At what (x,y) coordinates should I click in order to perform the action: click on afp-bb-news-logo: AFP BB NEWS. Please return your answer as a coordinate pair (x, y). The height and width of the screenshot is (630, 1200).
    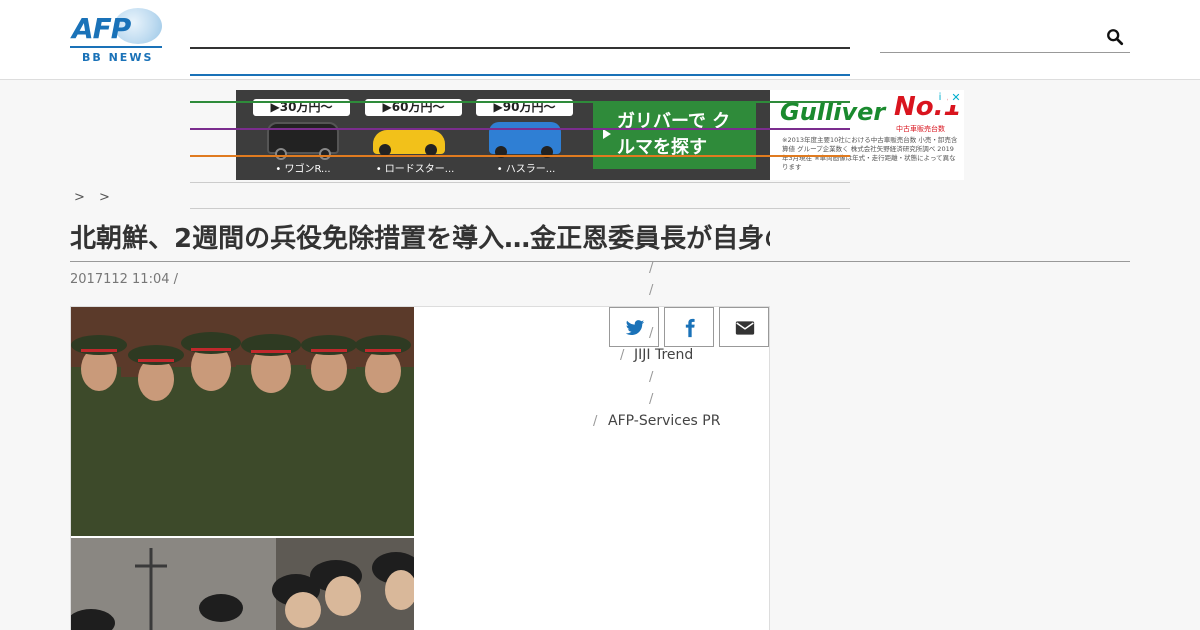
    Looking at the image, I should click on (116, 36).